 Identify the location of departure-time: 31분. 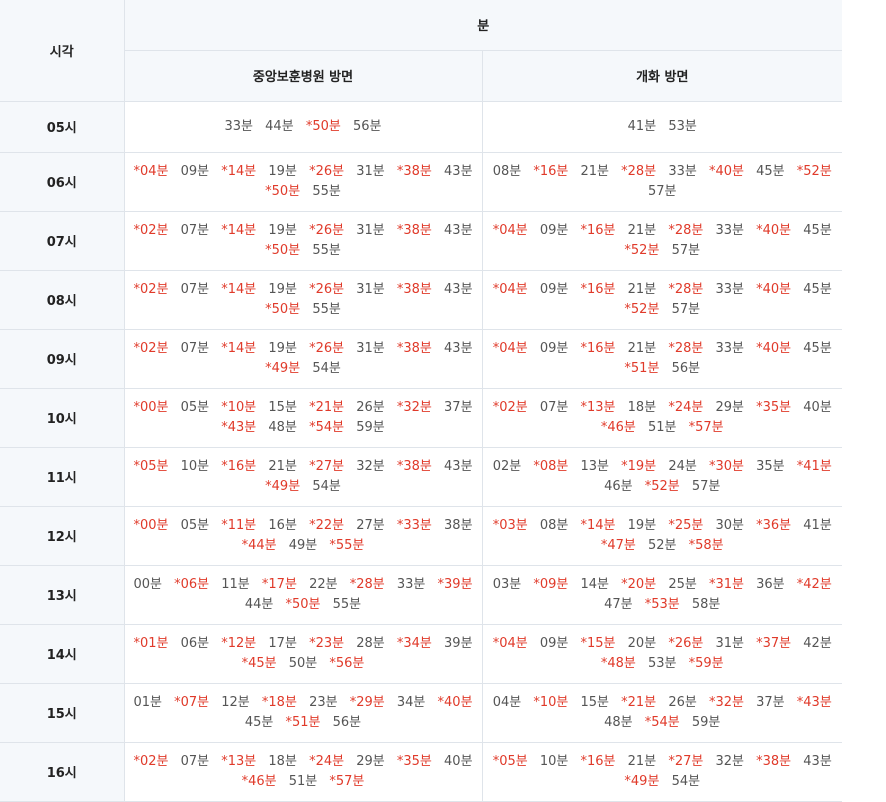
(370, 171).